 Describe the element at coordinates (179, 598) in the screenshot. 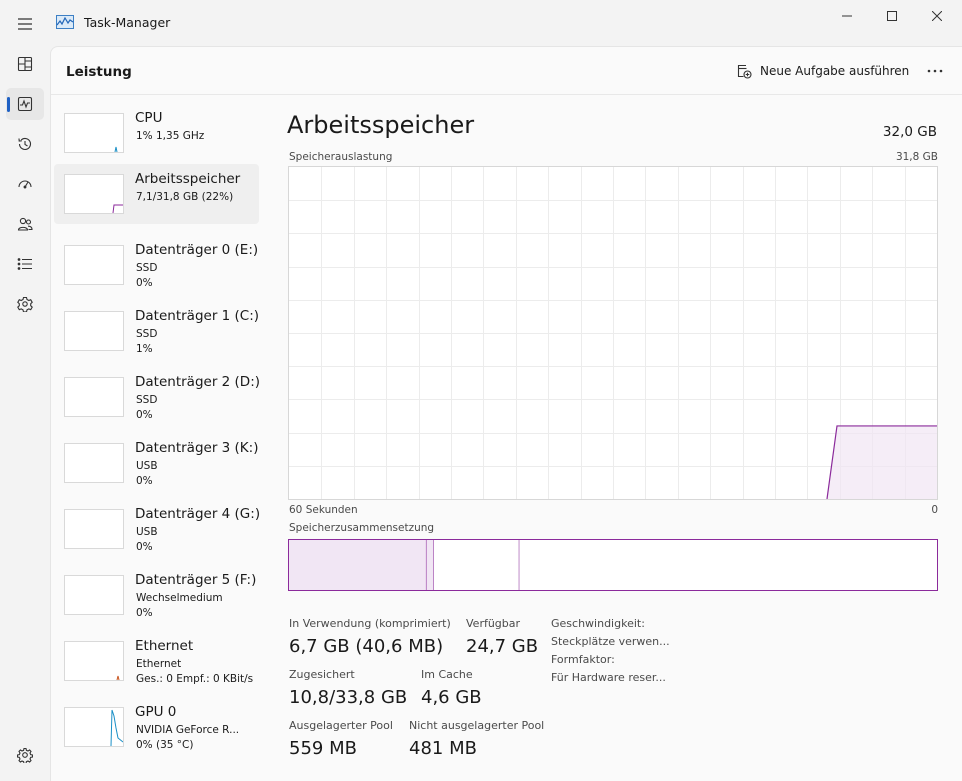

I see `resource-detail-line: Wechselmedium` at that location.